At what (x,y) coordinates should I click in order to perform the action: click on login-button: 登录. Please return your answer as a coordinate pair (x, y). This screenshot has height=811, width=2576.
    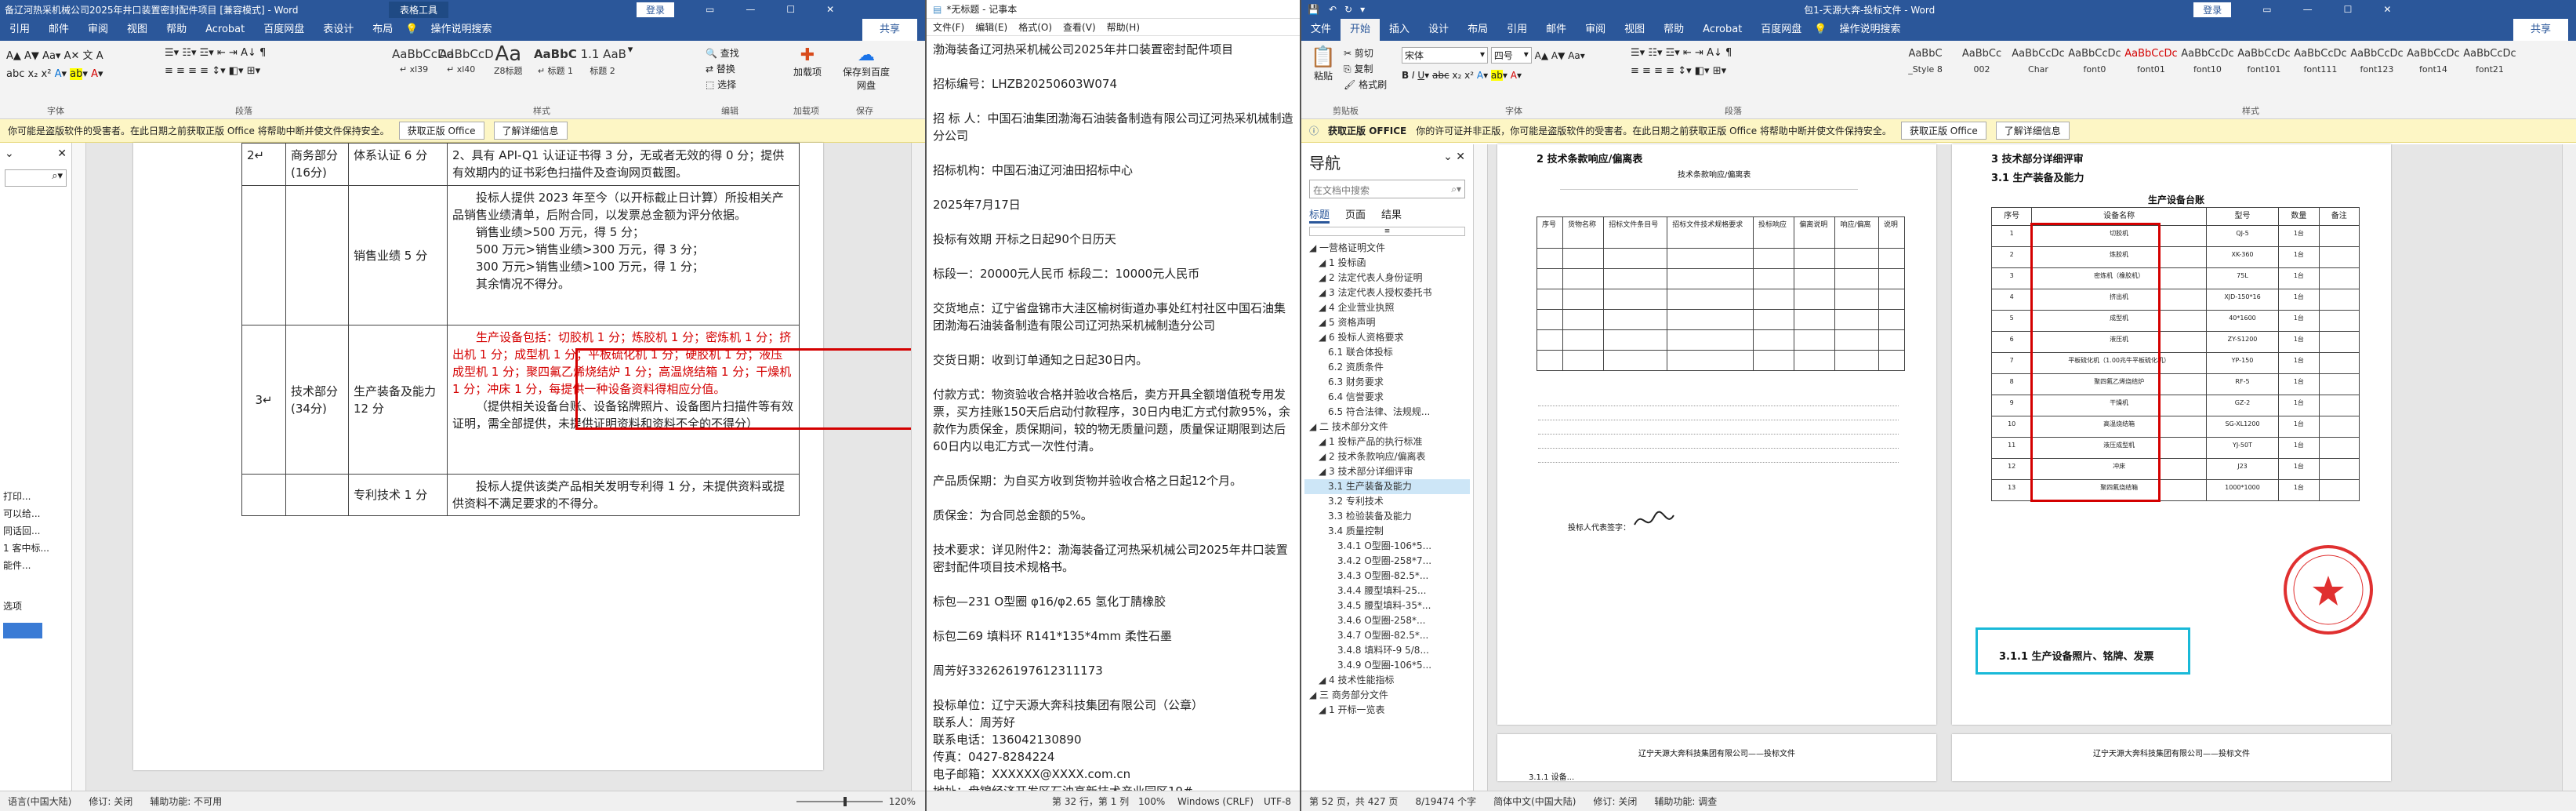
    Looking at the image, I should click on (656, 10).